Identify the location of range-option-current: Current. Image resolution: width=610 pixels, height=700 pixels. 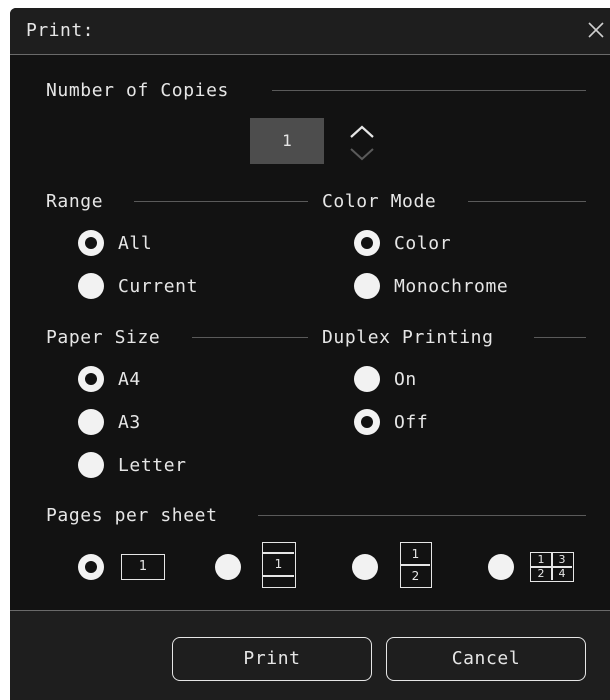
(138, 286).